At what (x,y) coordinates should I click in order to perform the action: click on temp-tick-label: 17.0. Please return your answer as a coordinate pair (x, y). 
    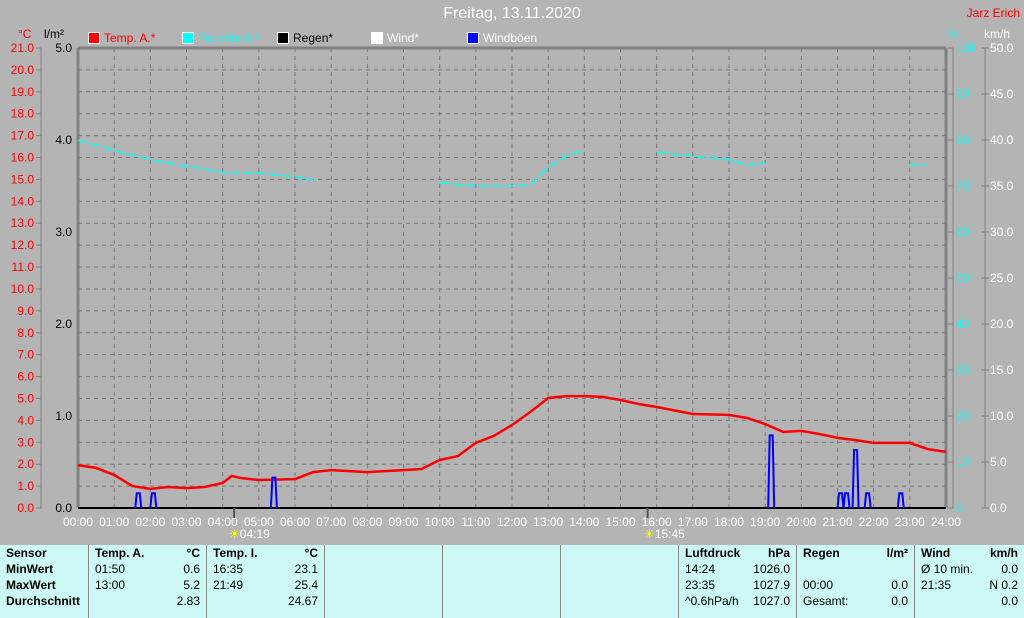
    Looking at the image, I should click on (23, 136).